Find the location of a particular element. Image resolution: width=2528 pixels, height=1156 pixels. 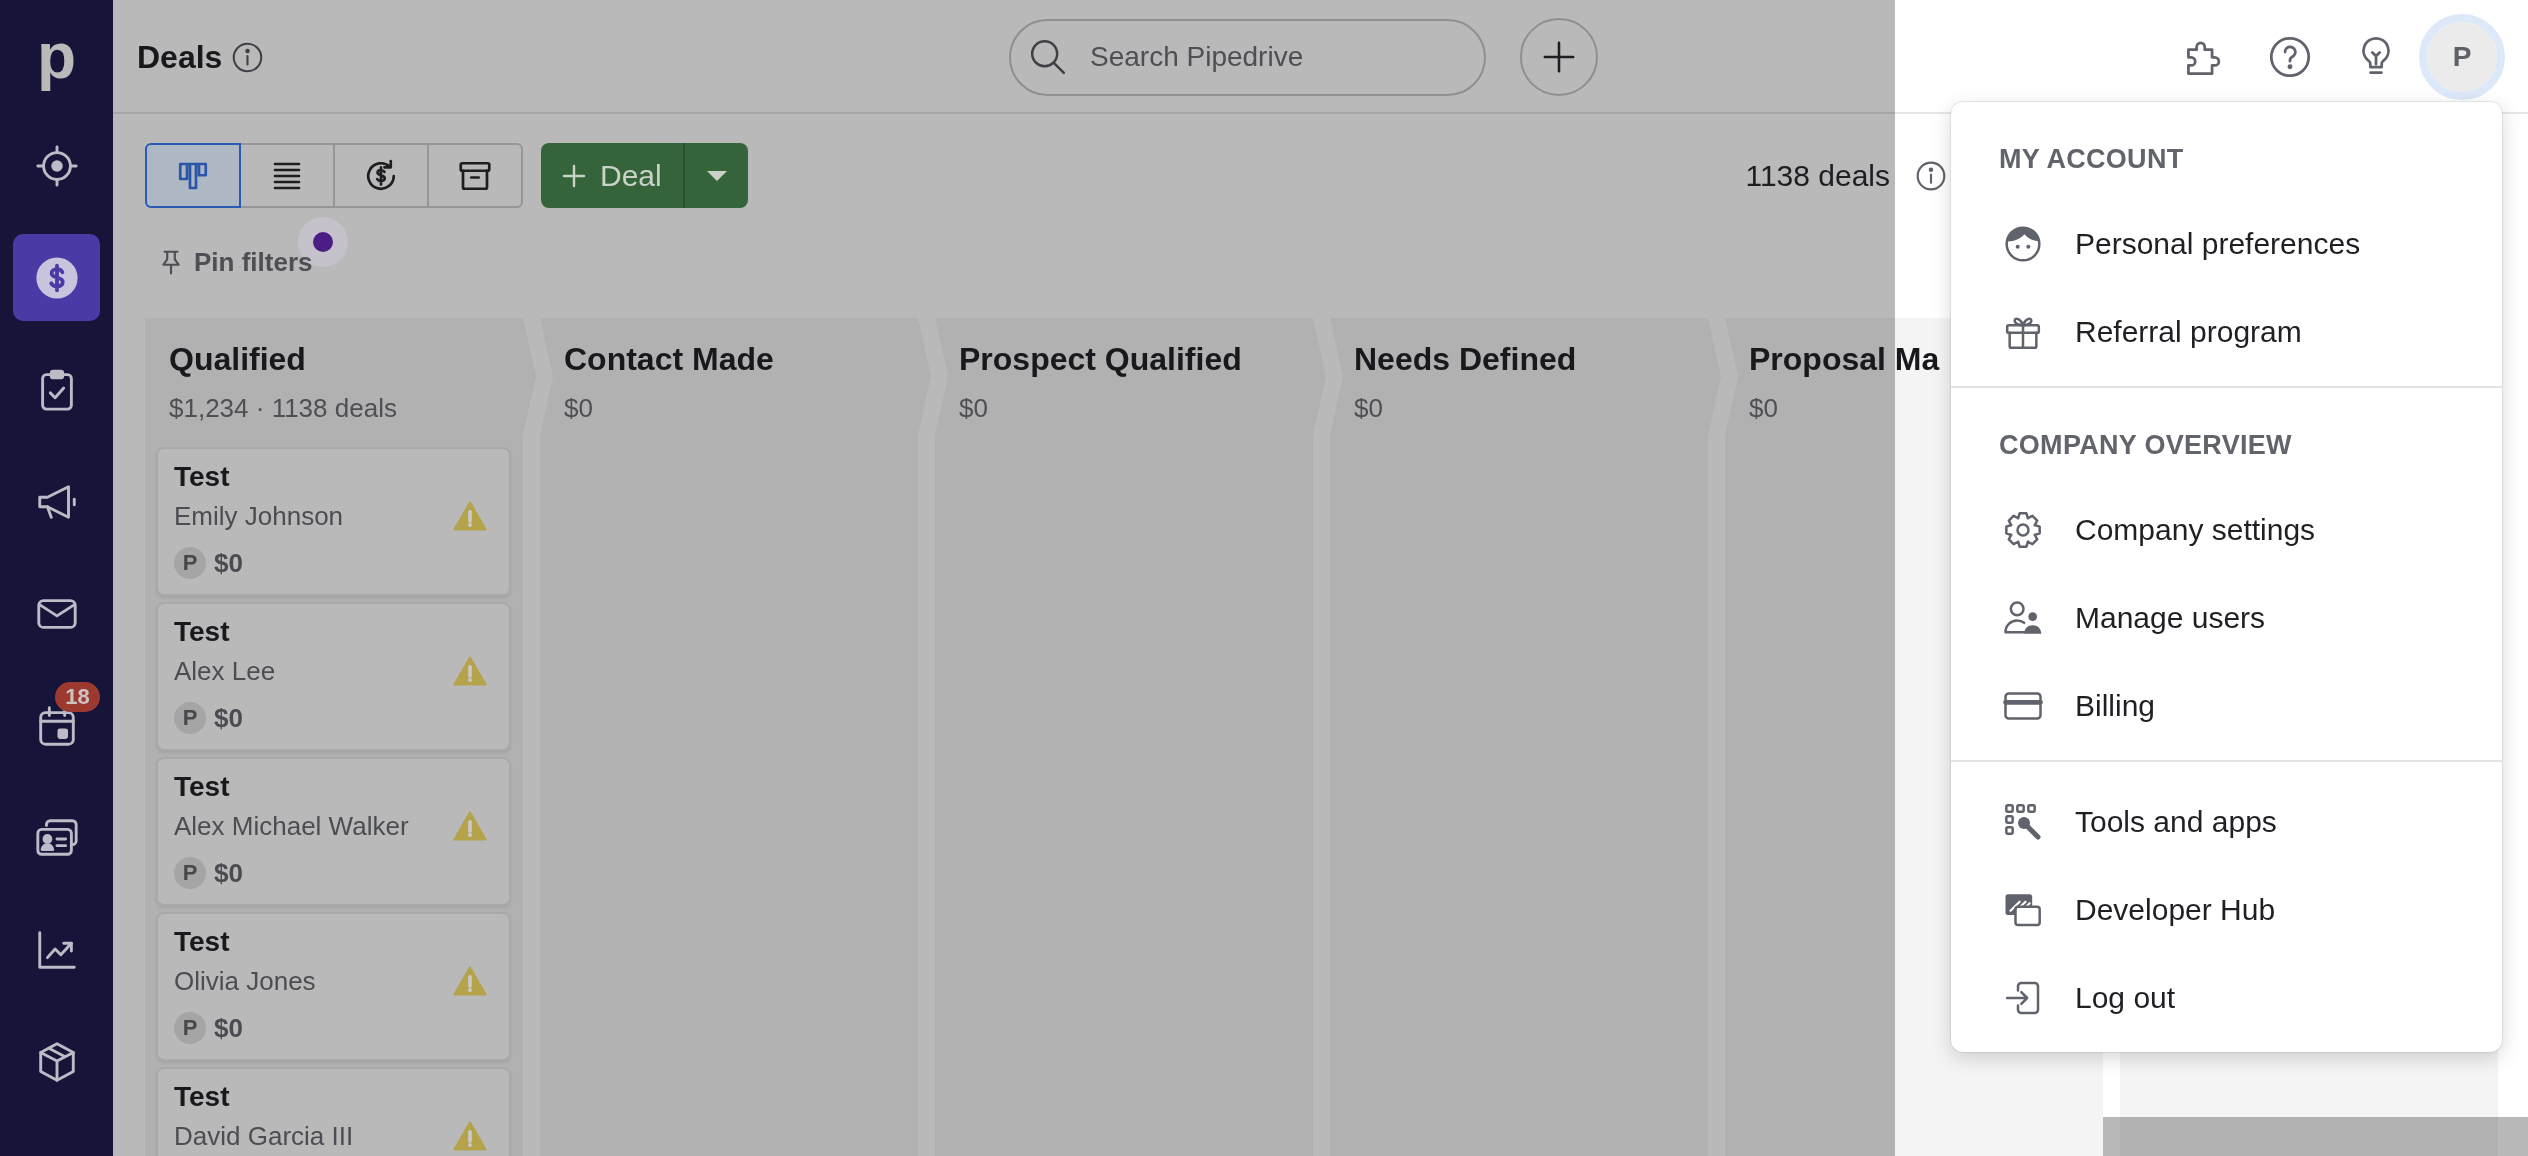

dropdown-button is located at coordinates (715, 175).